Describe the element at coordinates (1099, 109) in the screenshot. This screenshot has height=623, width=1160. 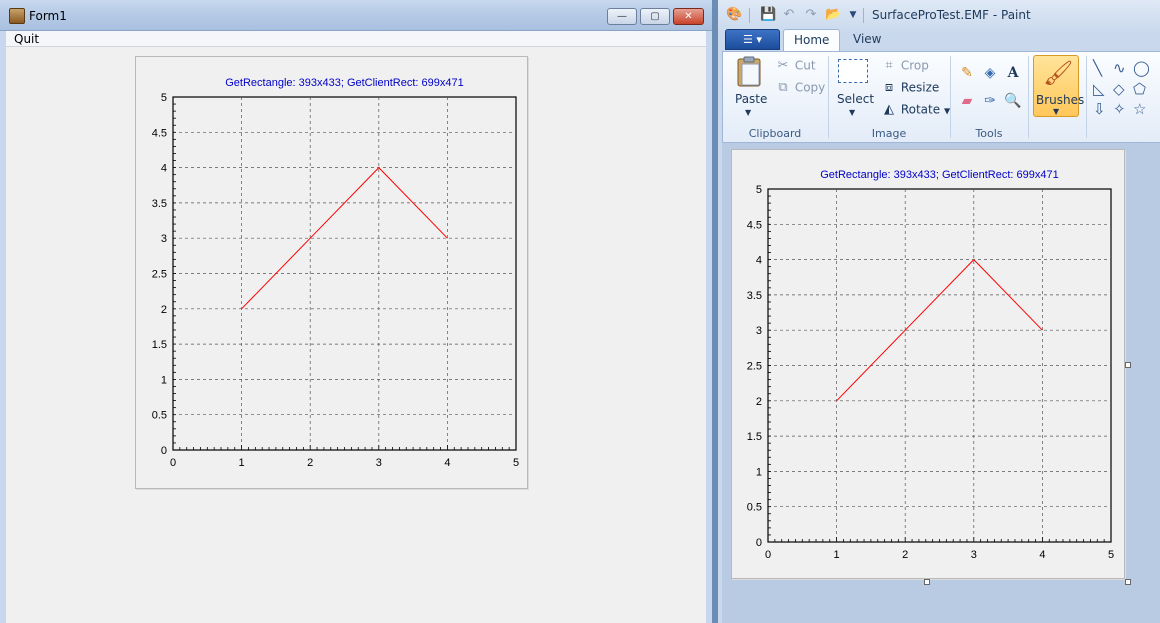
I see `arrow-down-icon: ⇩` at that location.